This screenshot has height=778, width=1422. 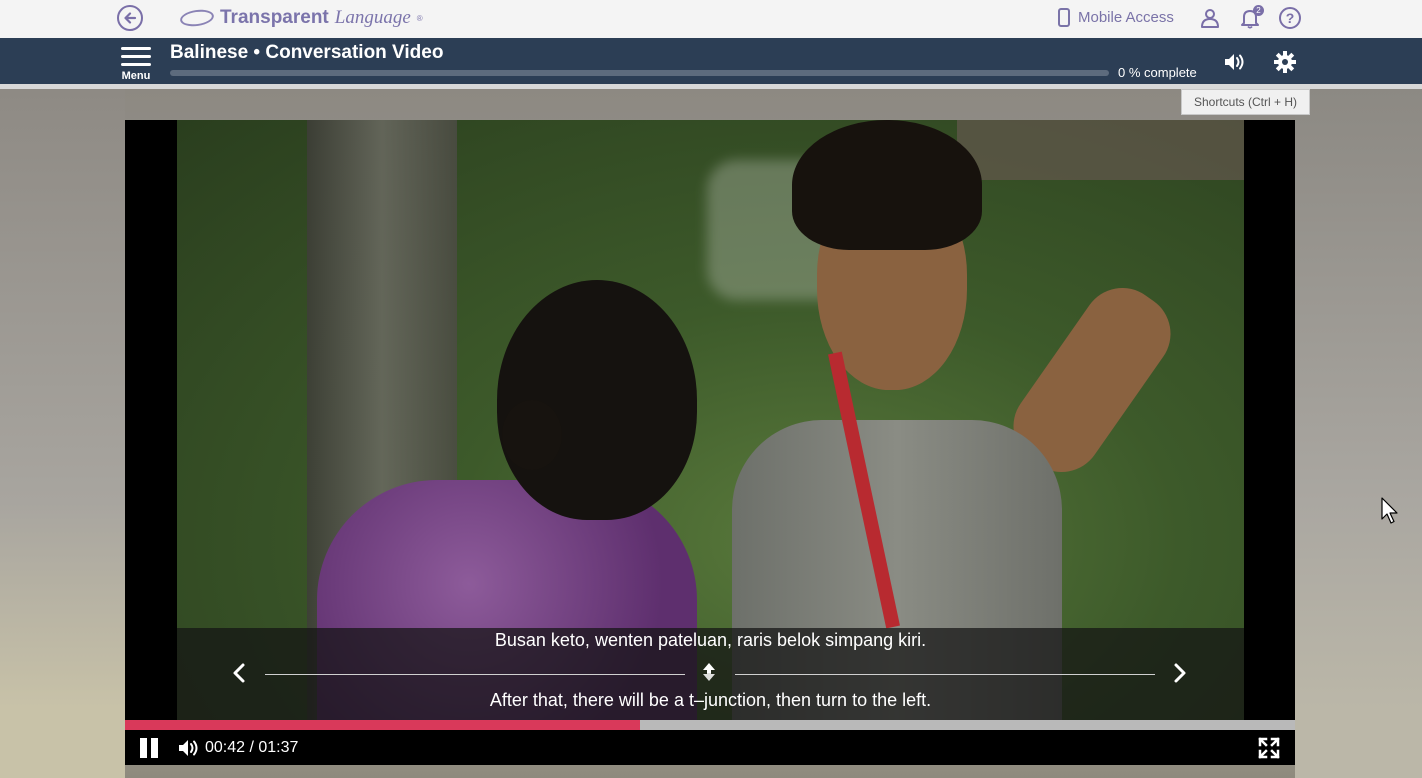 I want to click on audio-button, so click(x=1235, y=62).